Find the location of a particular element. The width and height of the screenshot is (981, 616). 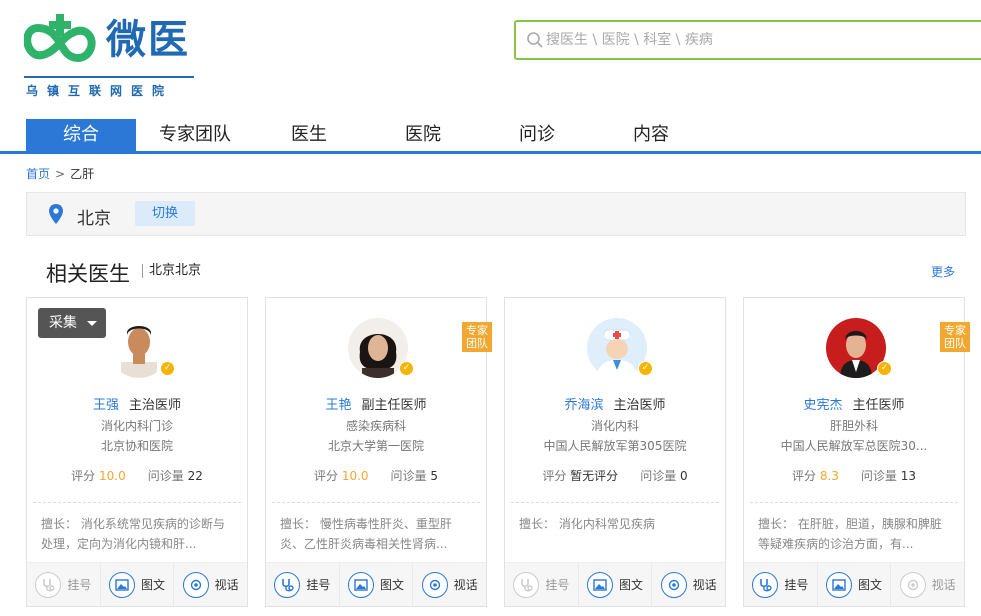

doctor-hospital: 北京协和医院 is located at coordinates (137, 445).